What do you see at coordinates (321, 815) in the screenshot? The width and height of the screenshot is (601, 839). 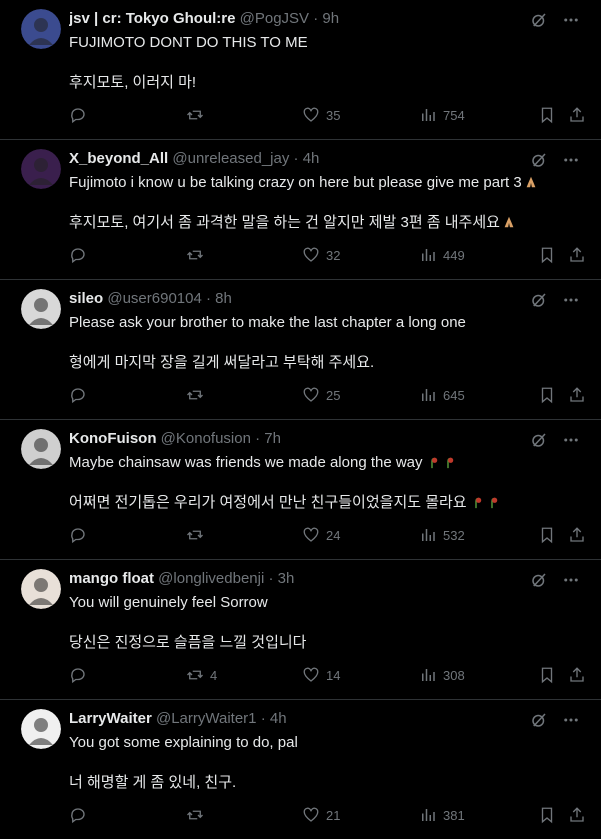 I see `like-button: 21` at bounding box center [321, 815].